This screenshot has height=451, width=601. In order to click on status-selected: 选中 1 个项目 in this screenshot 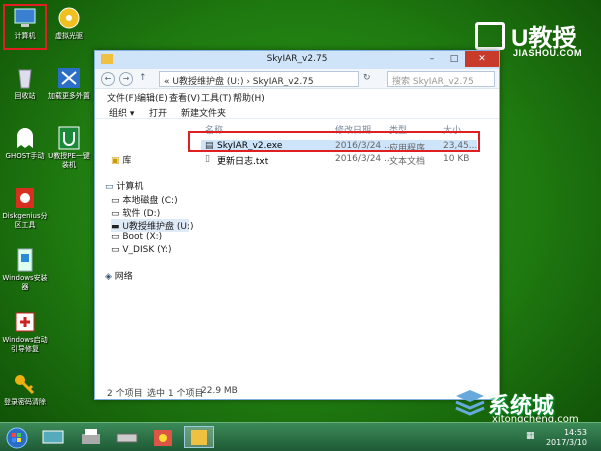, I will do `click(175, 394)`.